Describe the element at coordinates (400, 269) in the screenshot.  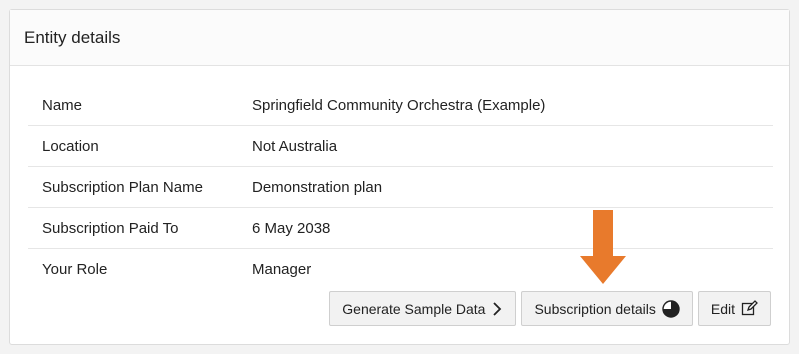
I see `table-row-role: Your Role Manager` at that location.